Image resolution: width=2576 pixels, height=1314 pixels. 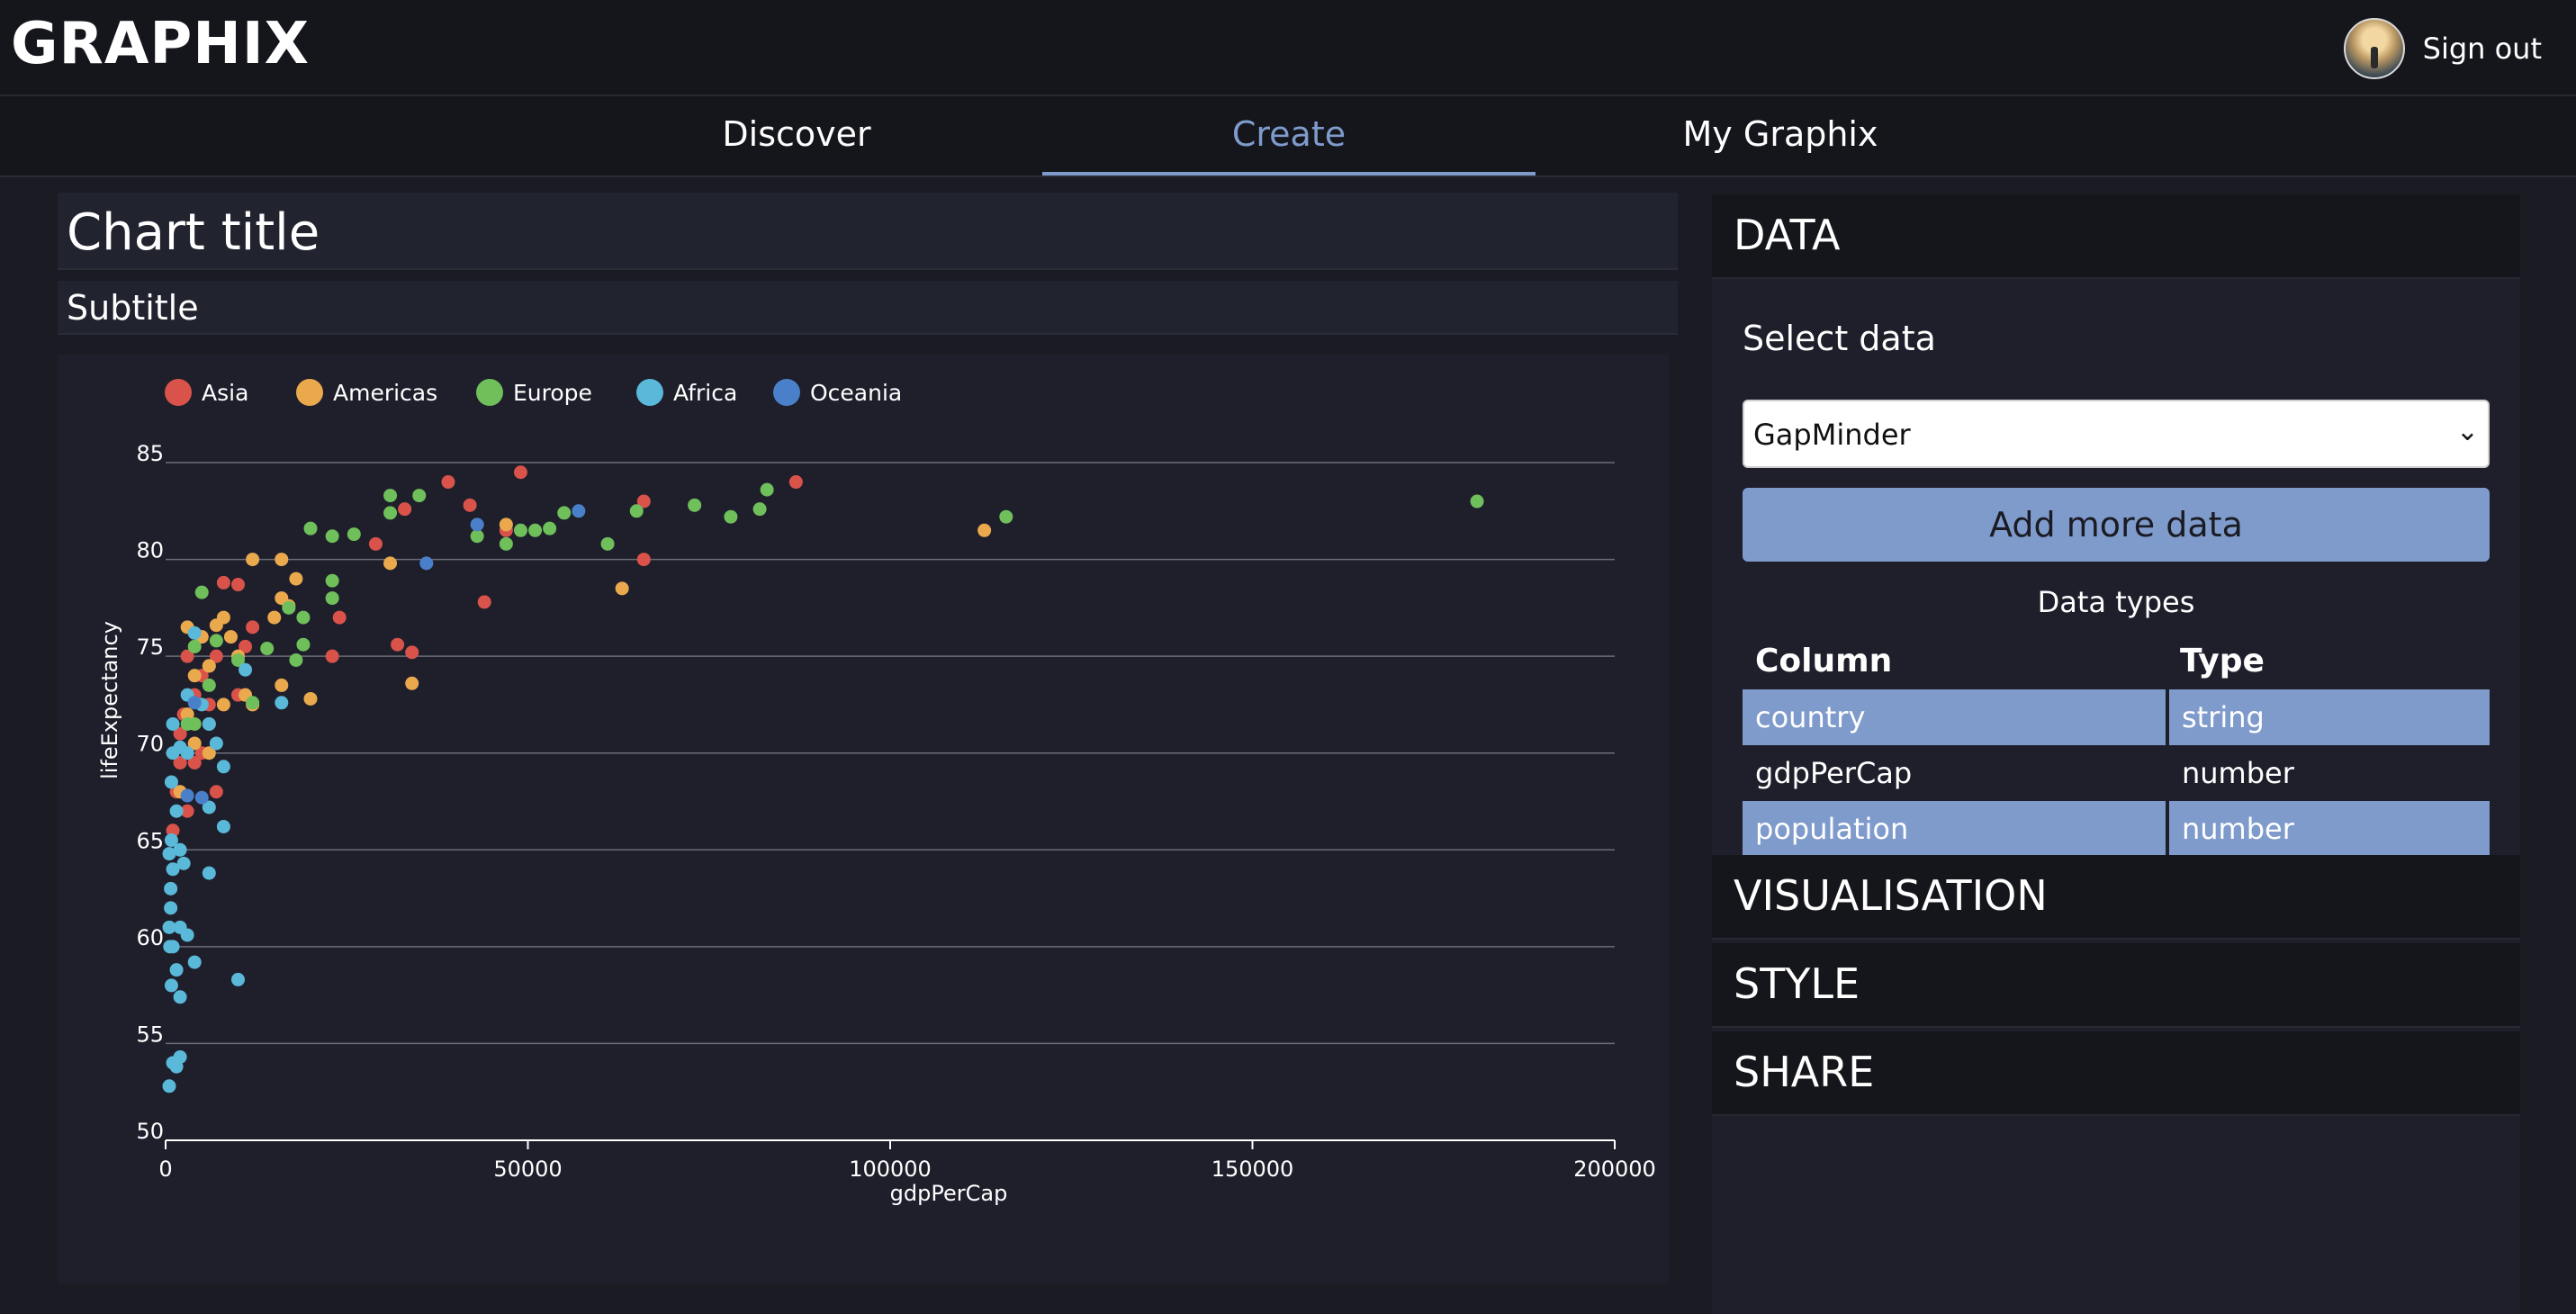 What do you see at coordinates (2116, 717) in the screenshot?
I see `table-row: country string` at bounding box center [2116, 717].